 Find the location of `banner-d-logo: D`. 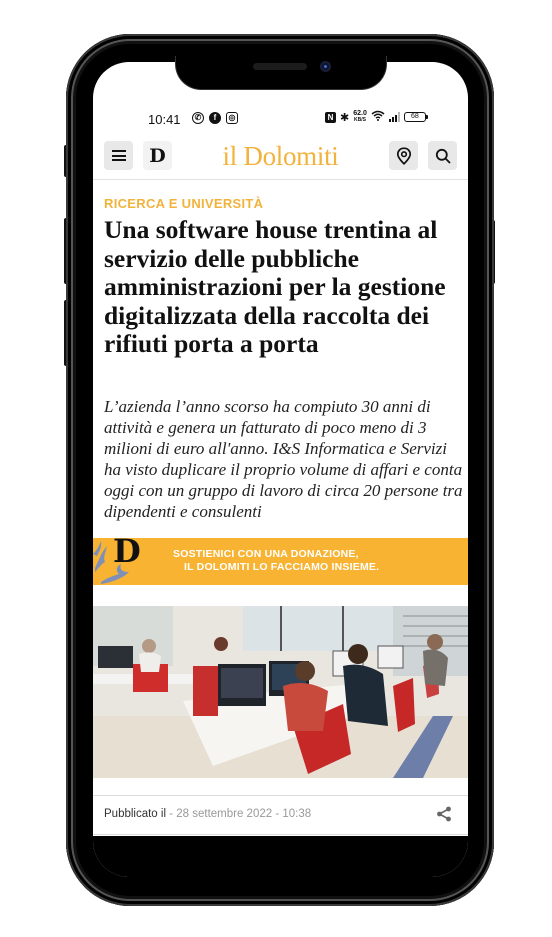

banner-d-logo: D is located at coordinates (127, 551).